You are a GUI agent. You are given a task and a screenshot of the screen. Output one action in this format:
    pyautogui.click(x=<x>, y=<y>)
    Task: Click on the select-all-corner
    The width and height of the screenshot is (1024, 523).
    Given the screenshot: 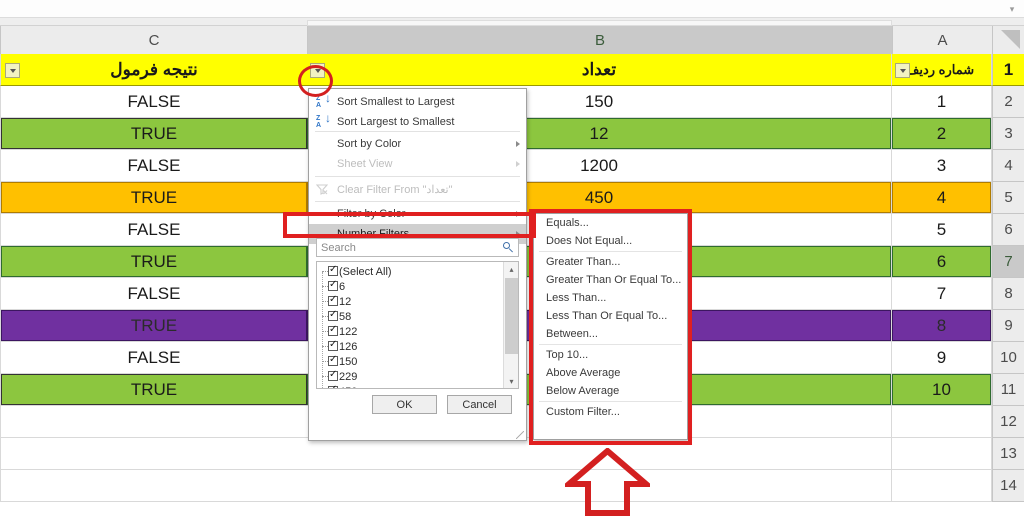 What is the action you would take?
    pyautogui.click(x=1008, y=40)
    